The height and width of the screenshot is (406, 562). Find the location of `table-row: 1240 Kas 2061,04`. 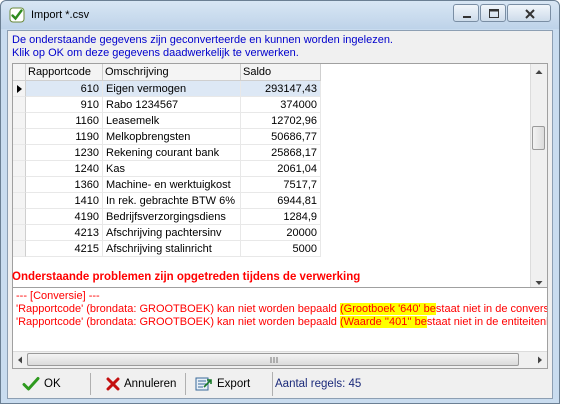

table-row: 1240 Kas 2061,04 is located at coordinates (273, 169).